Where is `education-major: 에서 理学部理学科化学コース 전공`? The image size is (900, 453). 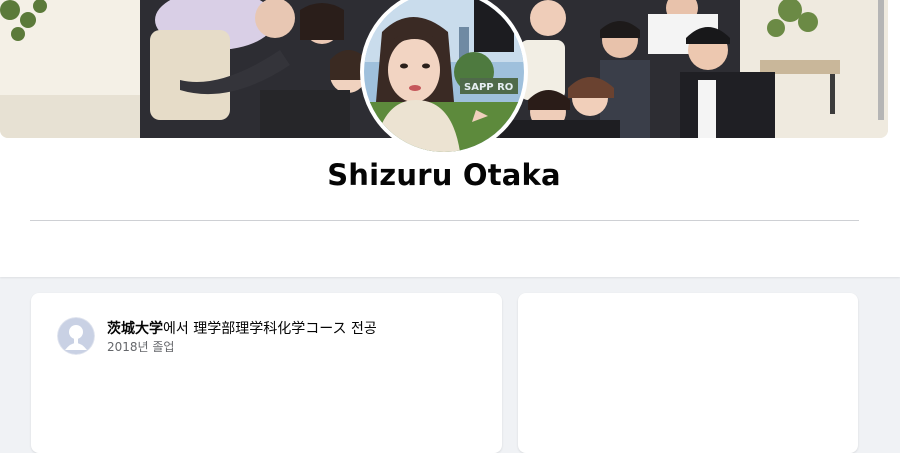
education-major: 에서 理学部理学科化学コース 전공 is located at coordinates (270, 329).